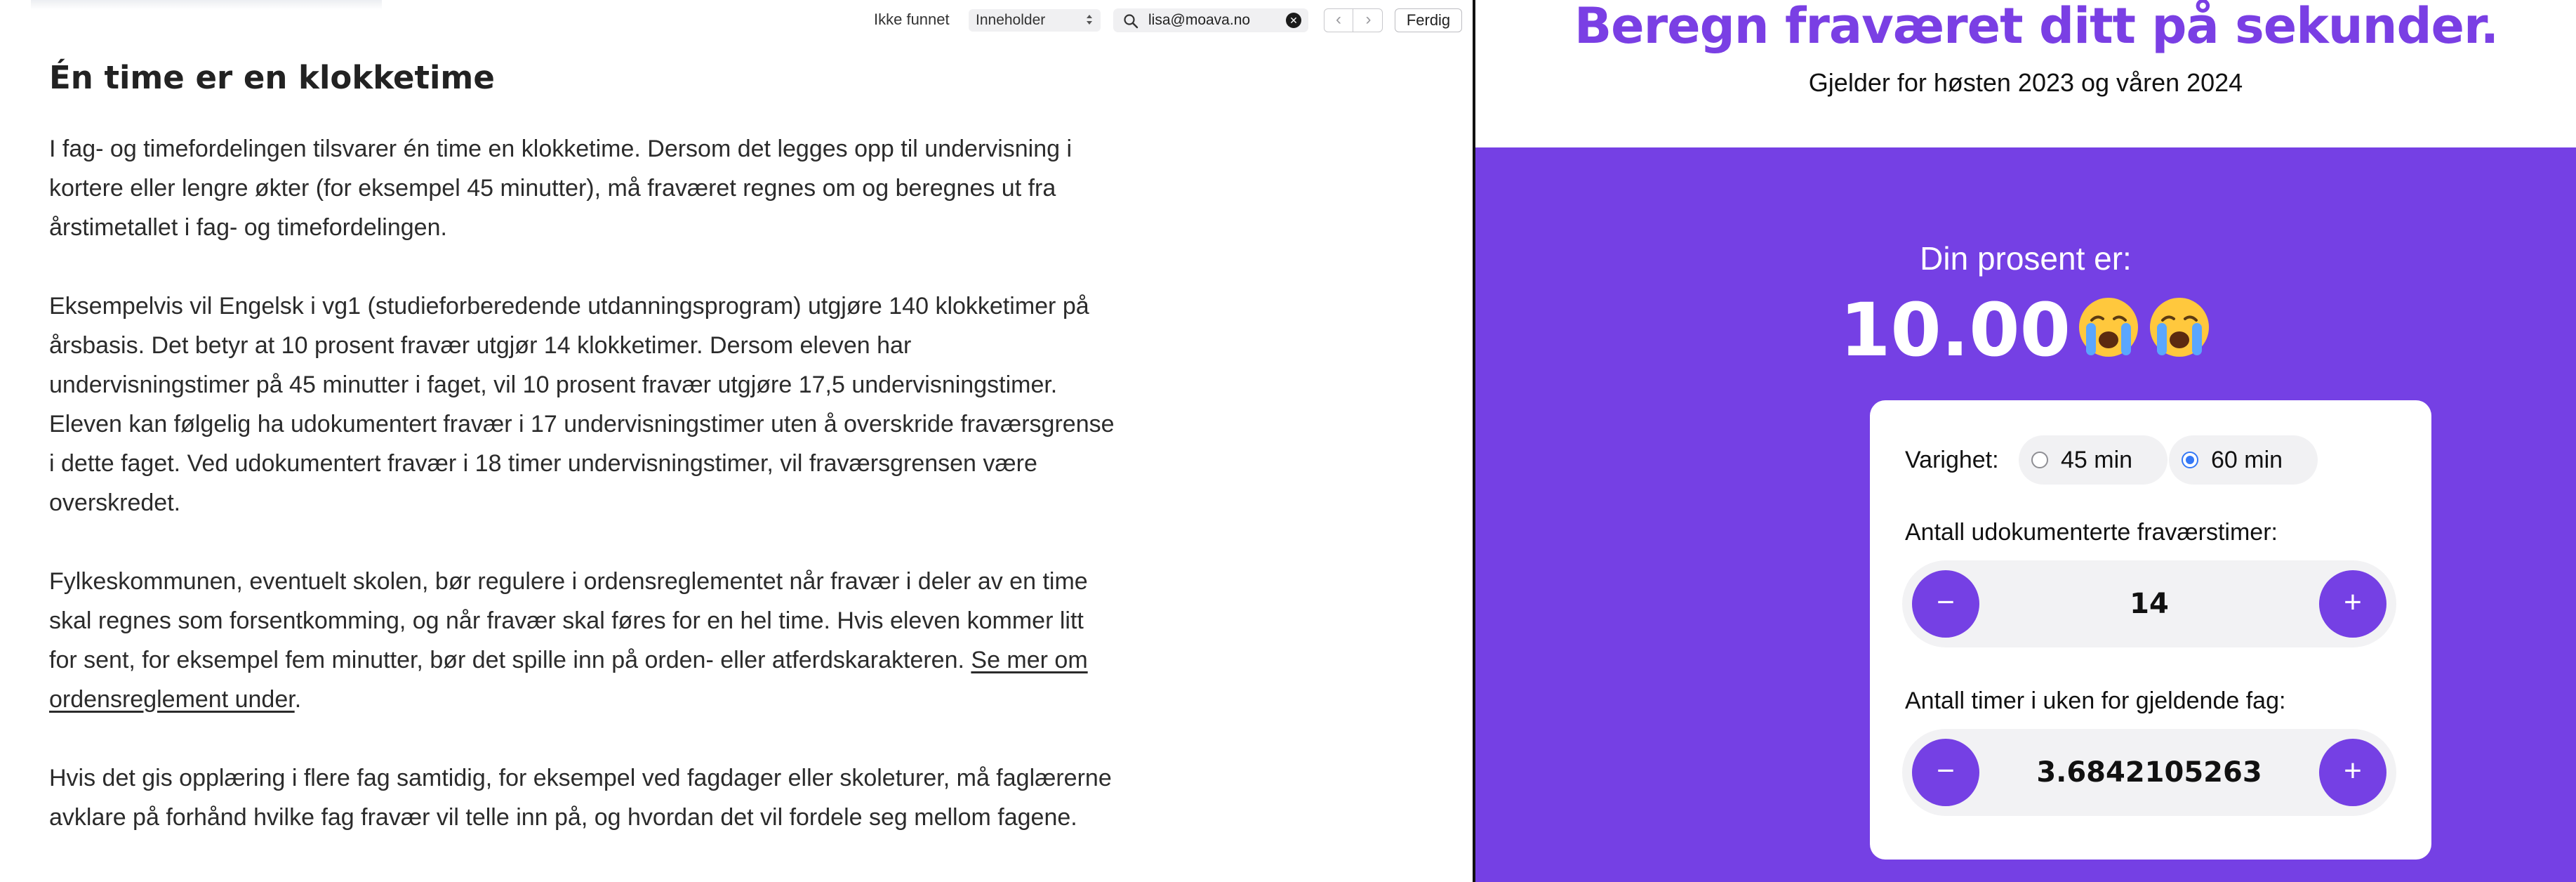  I want to click on search-icon, so click(1131, 21).